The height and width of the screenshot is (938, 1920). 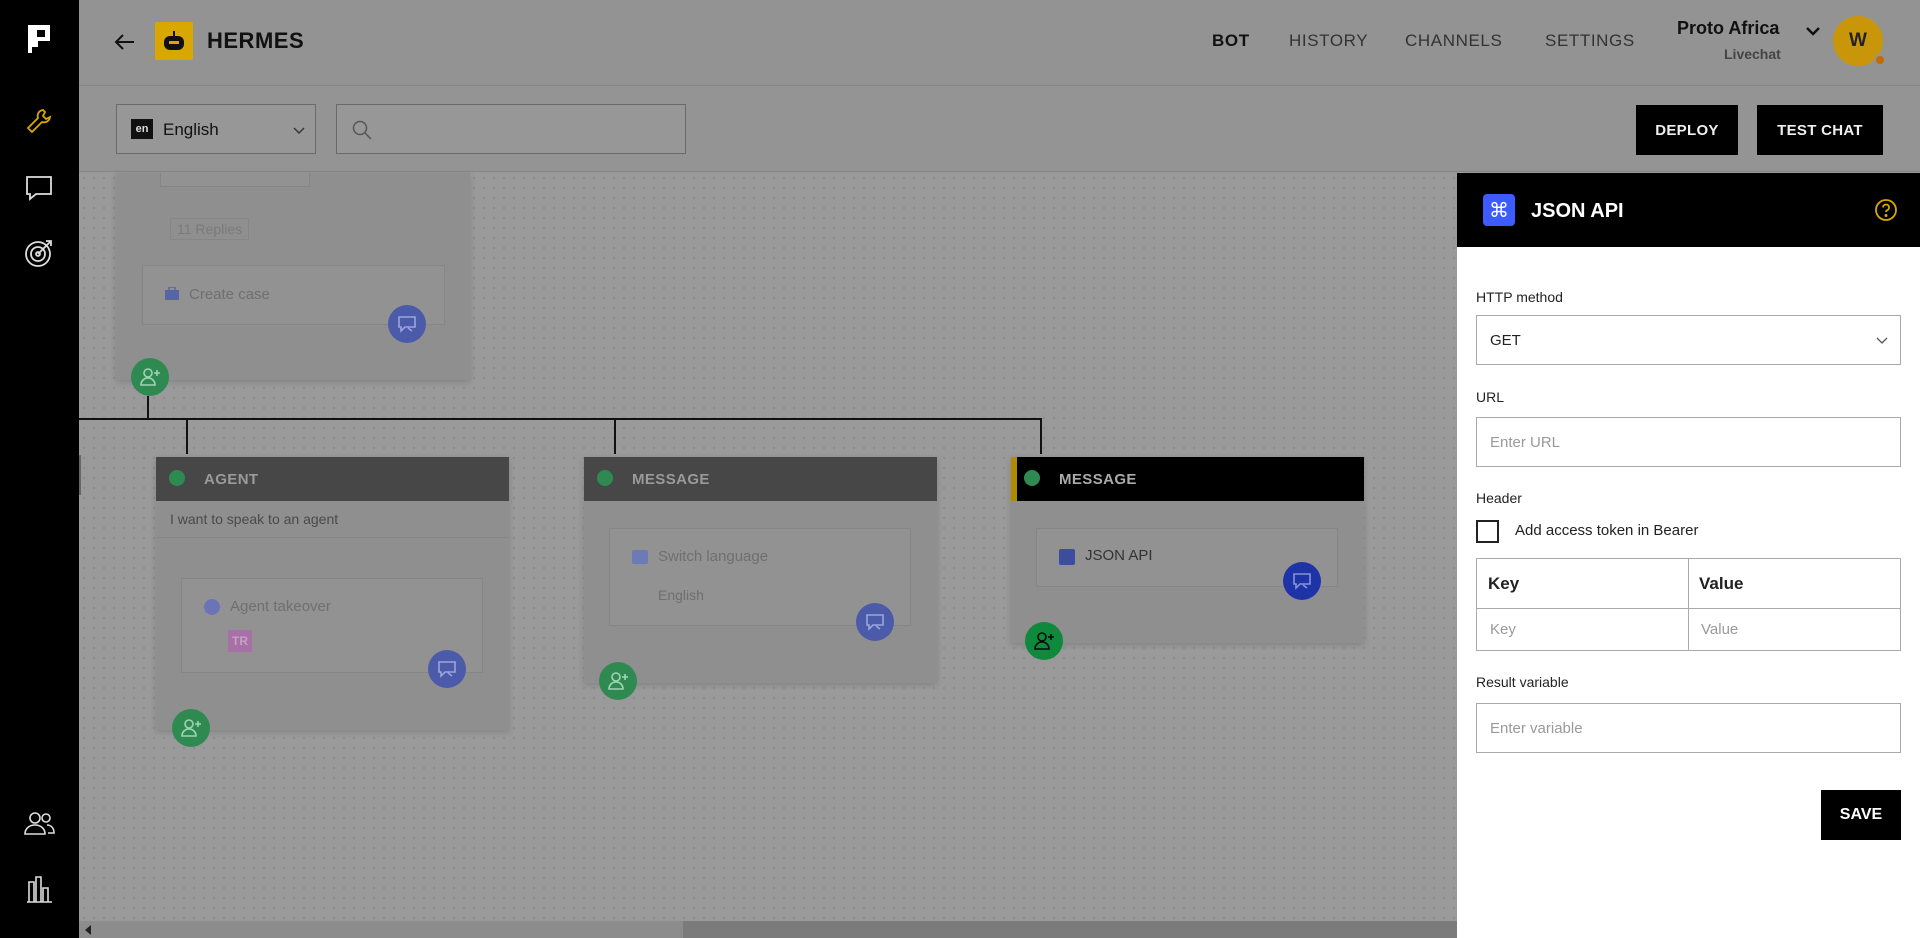 What do you see at coordinates (1688, 340) in the screenshot?
I see `http-method-select: GET` at bounding box center [1688, 340].